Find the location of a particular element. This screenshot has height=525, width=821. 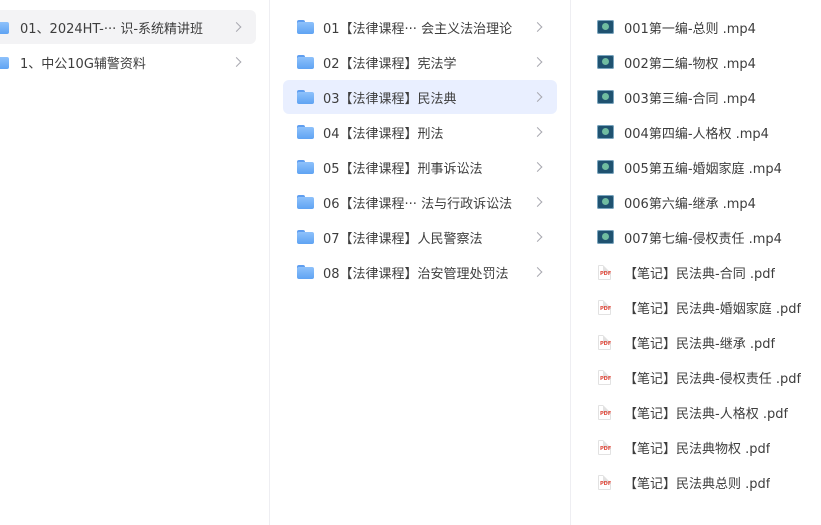

file-item-label: 005第五编-婚姻家庭 .mp4 is located at coordinates (703, 169).